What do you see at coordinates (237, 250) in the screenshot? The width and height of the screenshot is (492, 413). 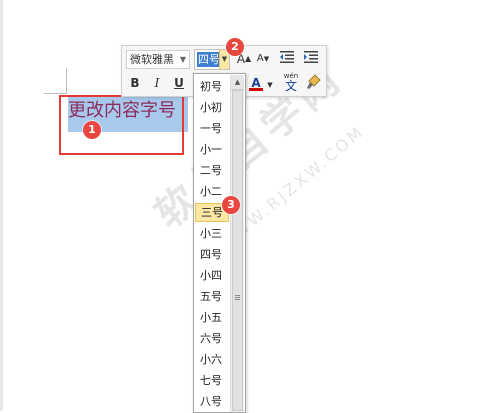 I see `scroll-thumb` at bounding box center [237, 250].